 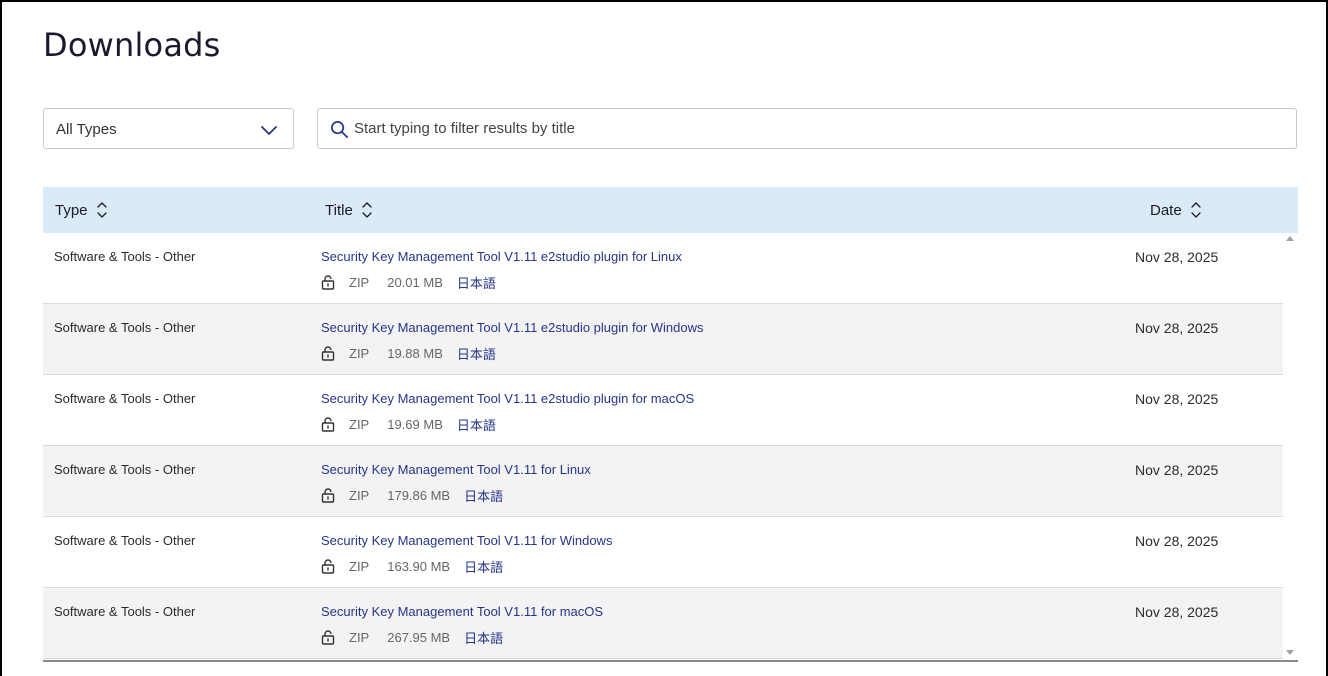 I want to click on row-file-meta: ZIP 19.88 MB 日本語, so click(x=408, y=353).